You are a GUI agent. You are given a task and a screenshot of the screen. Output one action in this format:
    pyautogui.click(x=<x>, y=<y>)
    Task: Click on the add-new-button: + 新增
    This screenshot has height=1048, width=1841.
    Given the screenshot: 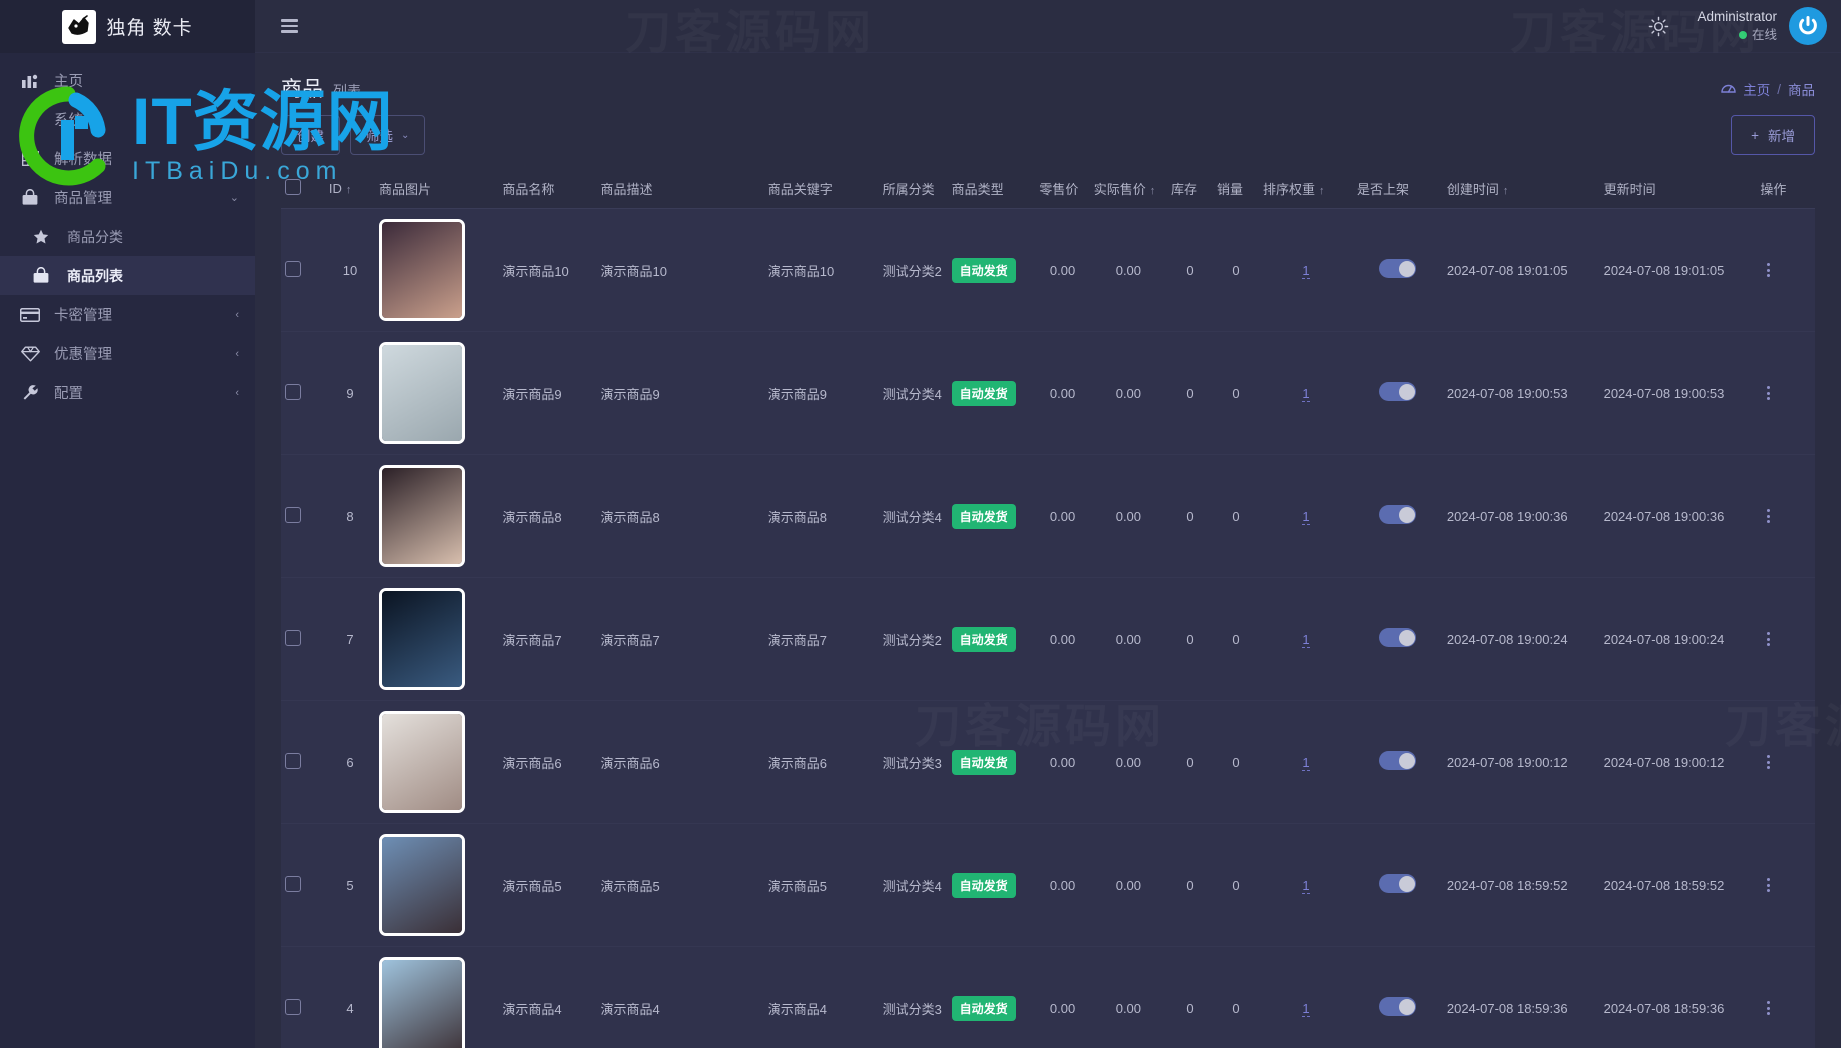 What is the action you would take?
    pyautogui.click(x=1773, y=135)
    